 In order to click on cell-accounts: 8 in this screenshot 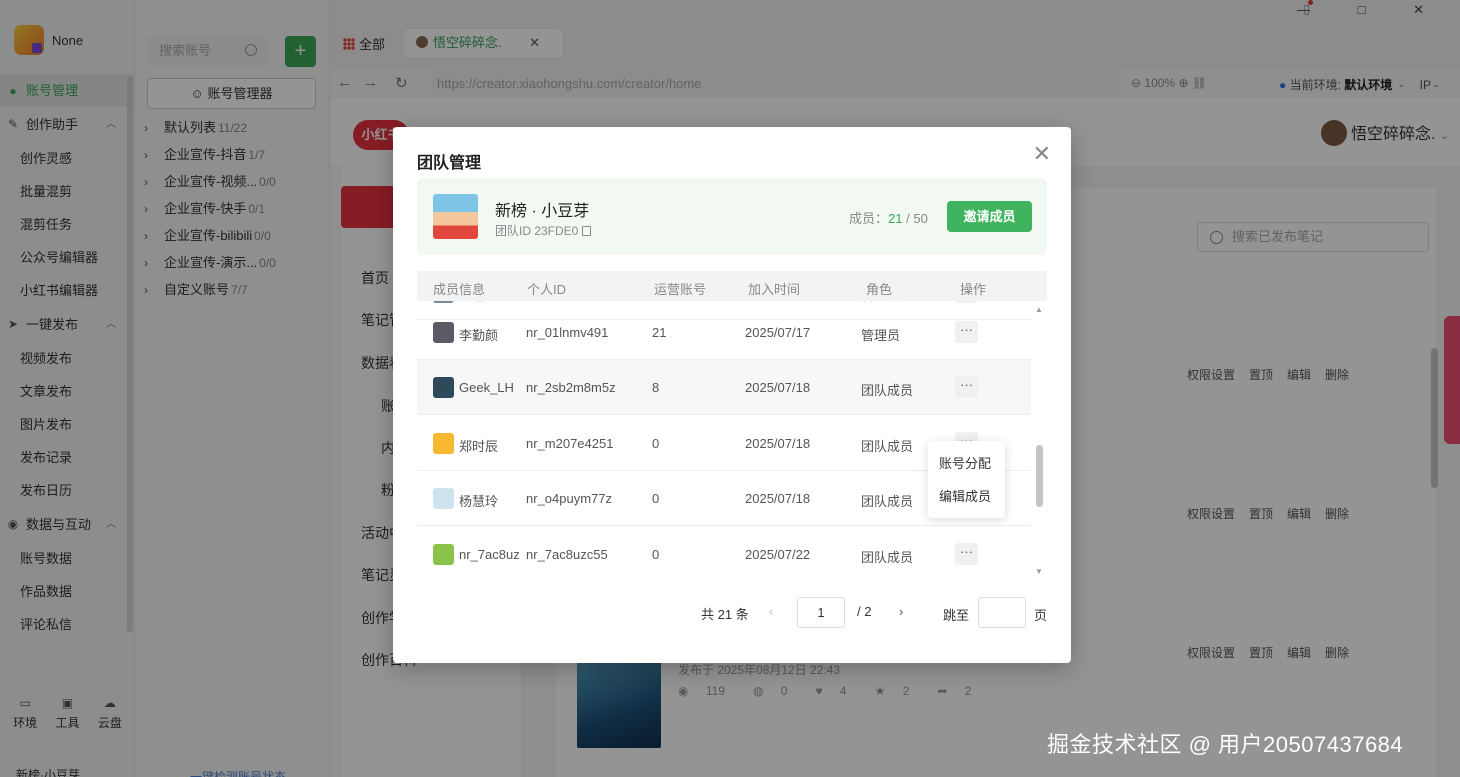, I will do `click(656, 387)`.